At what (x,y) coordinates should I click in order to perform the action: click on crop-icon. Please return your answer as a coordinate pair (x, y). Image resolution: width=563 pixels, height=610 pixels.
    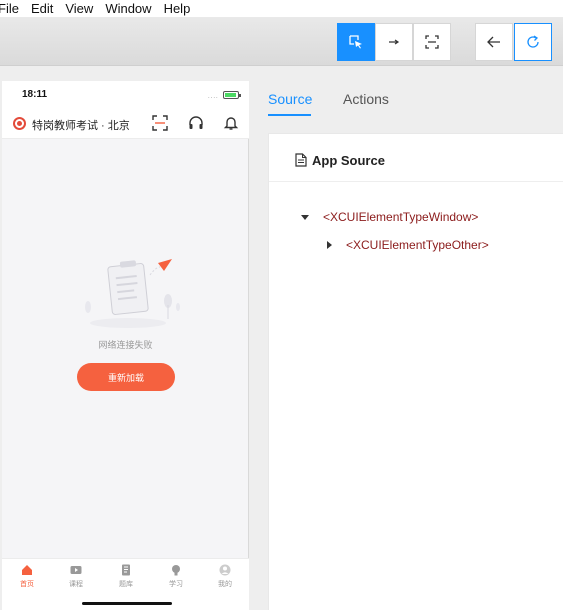
    Looking at the image, I should click on (432, 42).